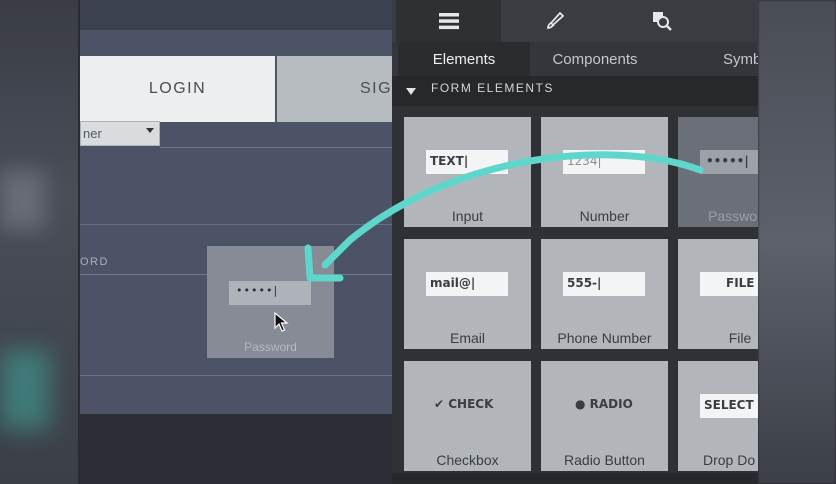 This screenshot has height=484, width=836. Describe the element at coordinates (797, 242) in the screenshot. I see `background-right` at that location.